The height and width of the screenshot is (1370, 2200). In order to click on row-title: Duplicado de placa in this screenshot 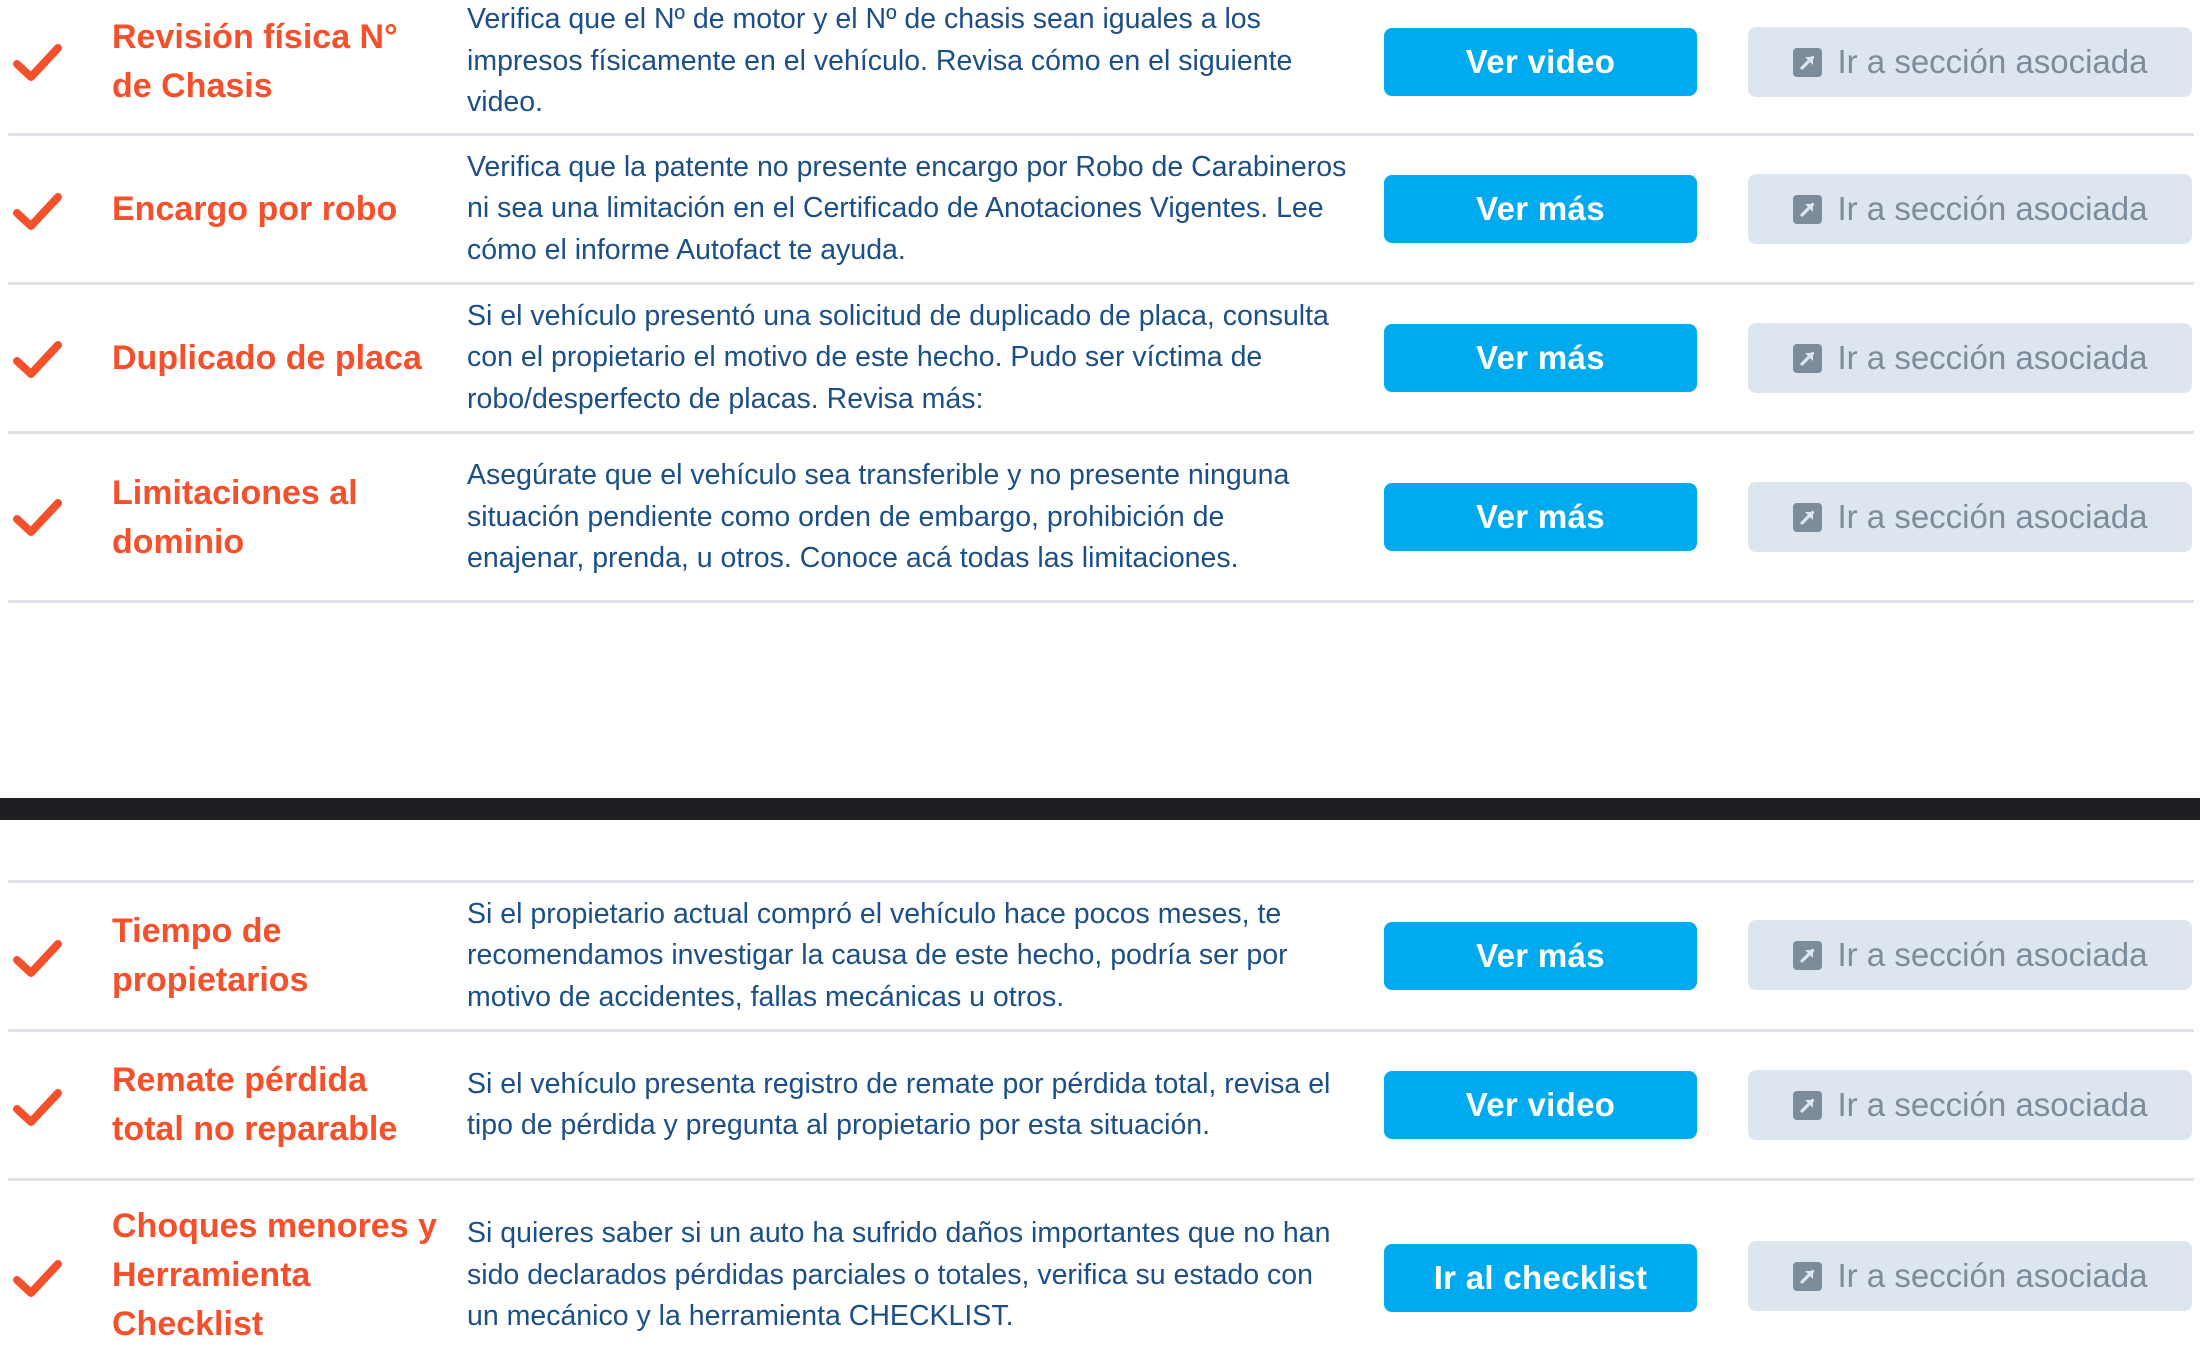, I will do `click(267, 357)`.